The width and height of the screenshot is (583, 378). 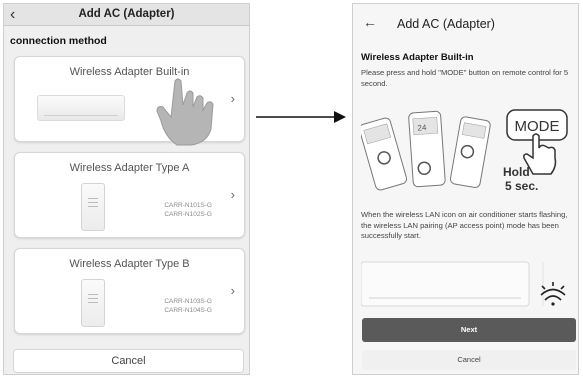 I want to click on next-button: Next, so click(x=469, y=330).